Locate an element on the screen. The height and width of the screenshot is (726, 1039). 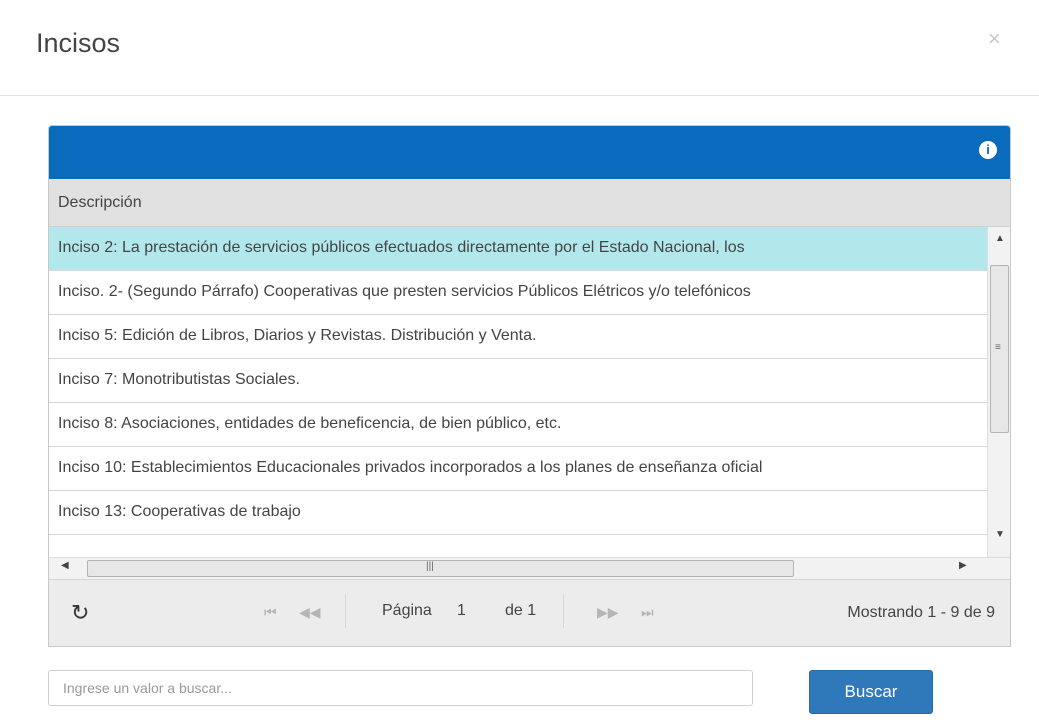
scroll-up-icon: ▲ is located at coordinates (999, 239).